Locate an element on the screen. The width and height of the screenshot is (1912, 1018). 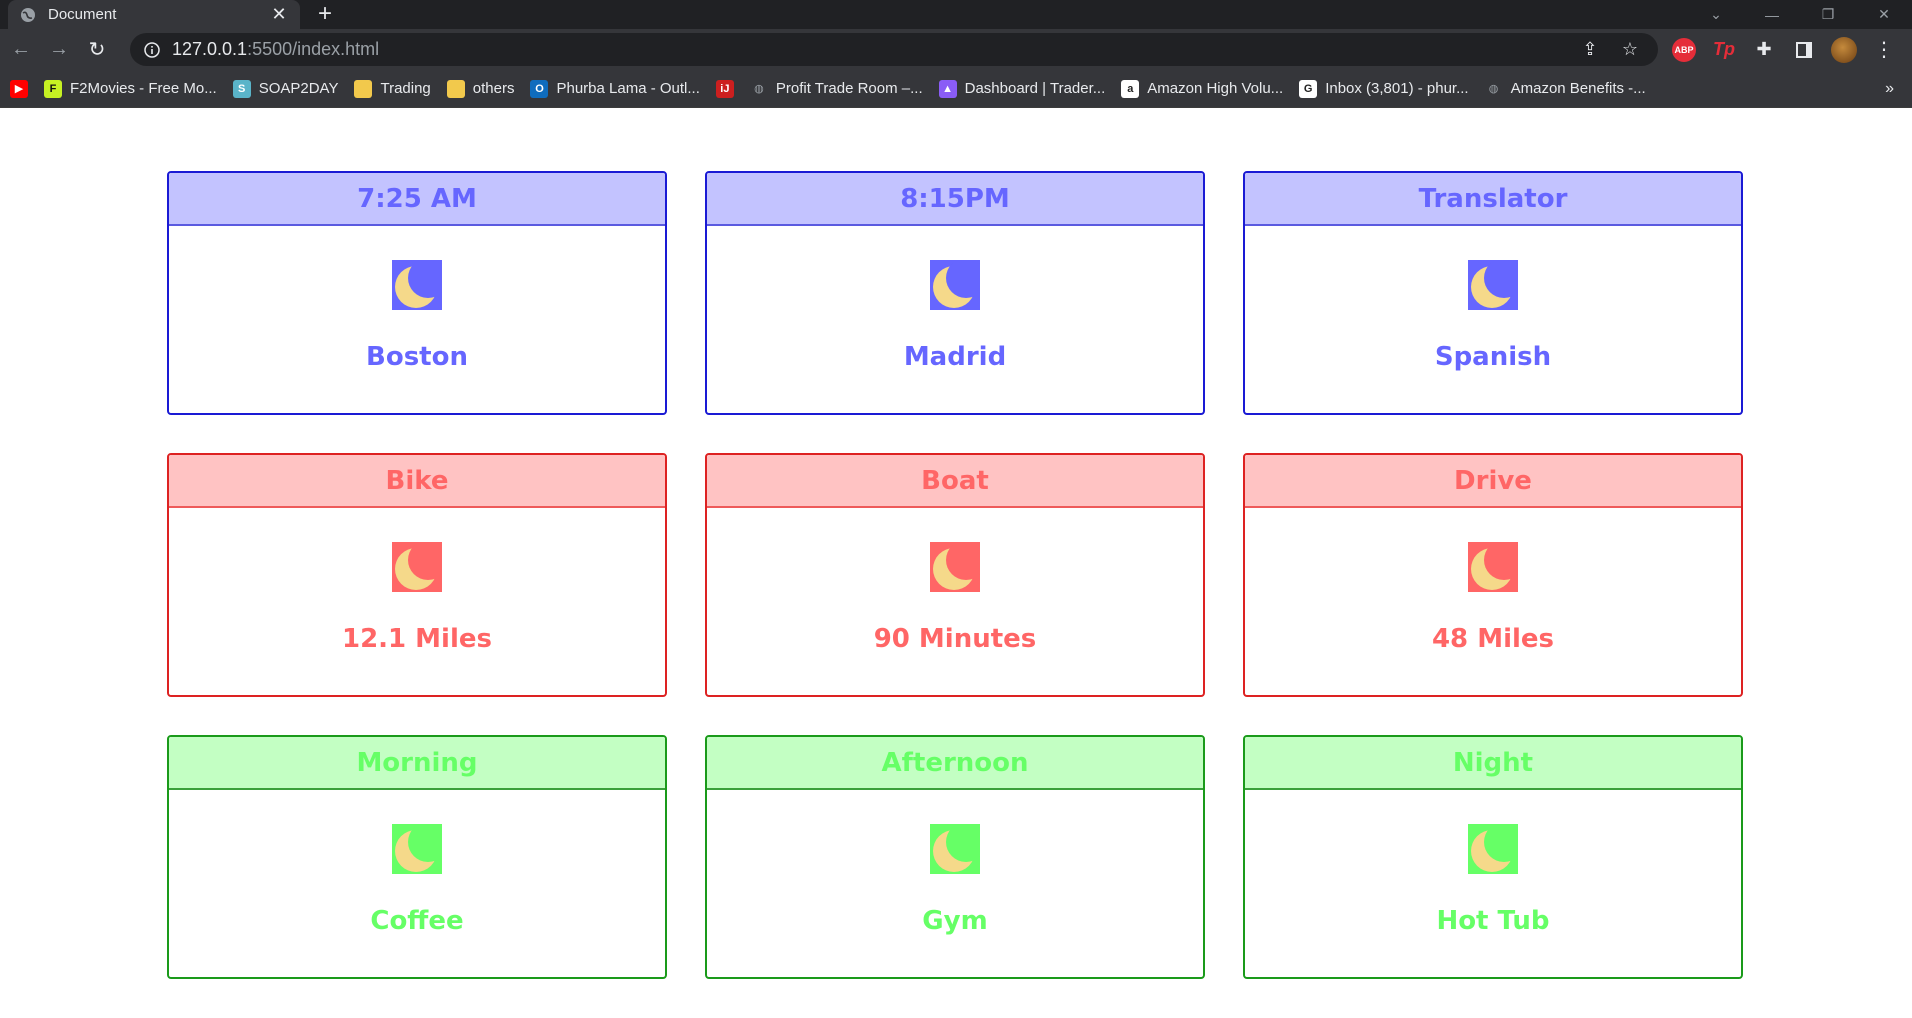
info-card: 8:15PM Madrid is located at coordinates (955, 293).